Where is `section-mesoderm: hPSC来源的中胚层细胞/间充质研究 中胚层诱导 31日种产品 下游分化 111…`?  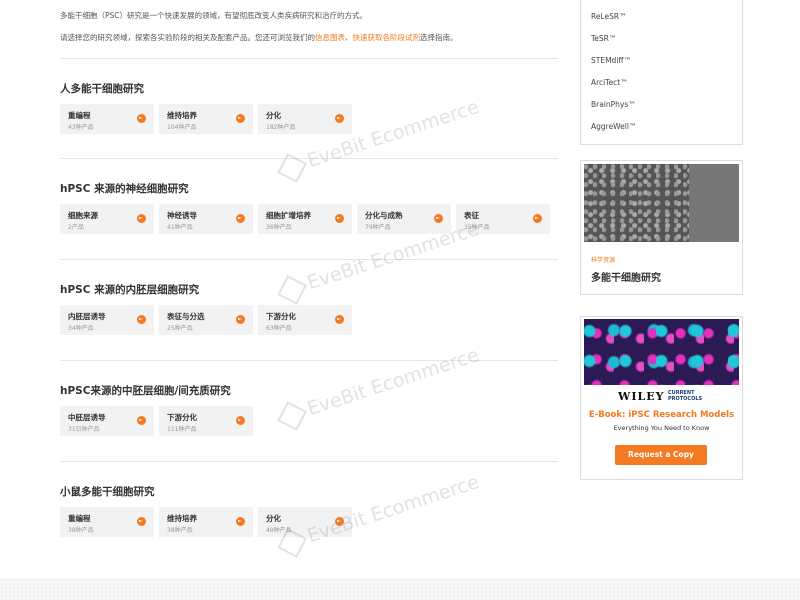
section-mesoderm: hPSC来源的中胚层细胞/间充质研究 中胚层诱导 31日种产品 下游分化 111… is located at coordinates (309, 398).